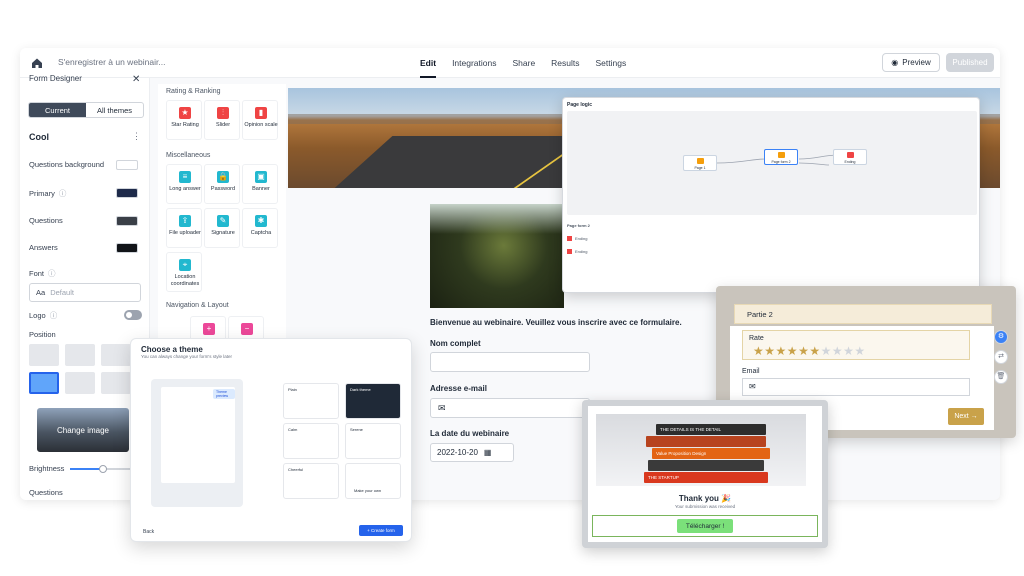 This screenshot has width=1024, height=576. What do you see at coordinates (184, 272) in the screenshot?
I see `palette-item-location-coordinates: ⌖ Location coordinates` at bounding box center [184, 272].